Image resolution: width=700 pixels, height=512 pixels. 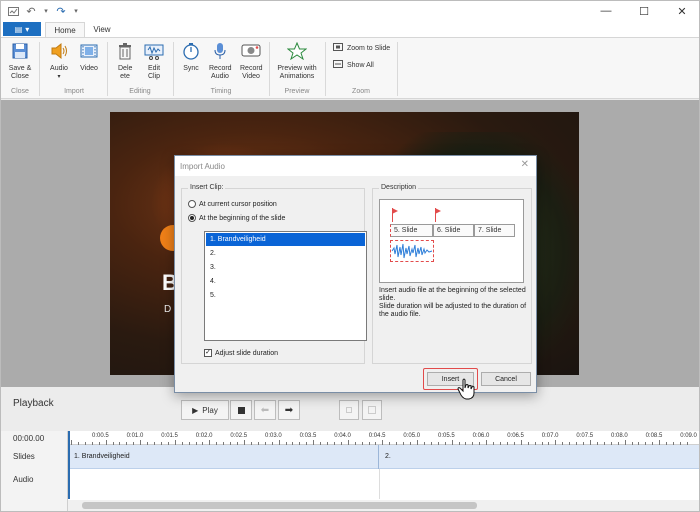 I want to click on zoom-in-button, so click(x=372, y=410).